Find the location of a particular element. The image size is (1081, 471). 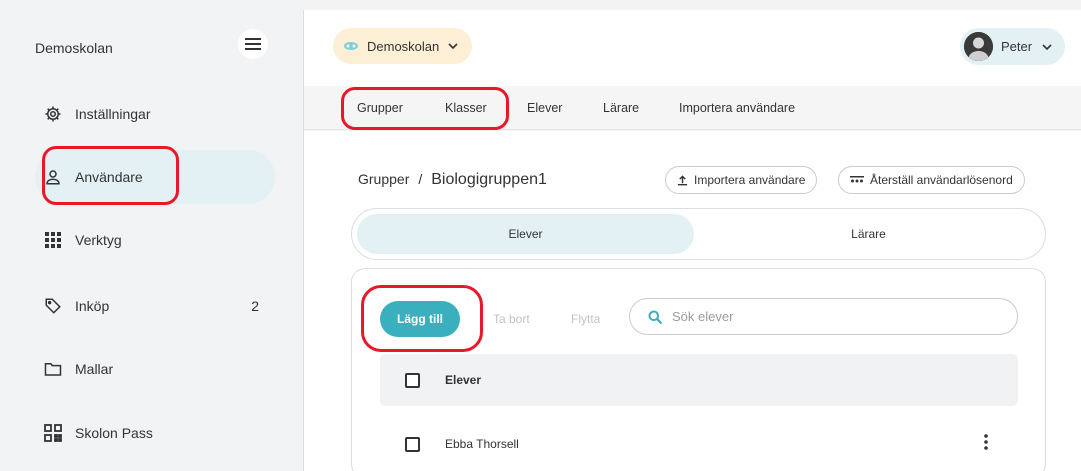

hamburger-icon is located at coordinates (253, 44).